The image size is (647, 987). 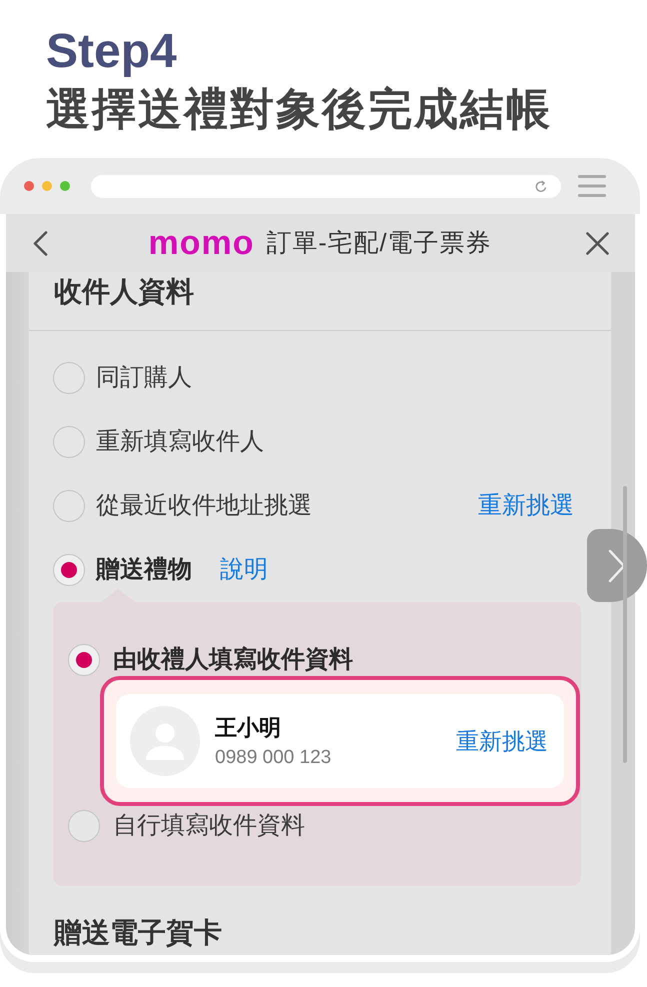 I want to click on step-title: 選擇送禮對象後完成結帳, so click(x=299, y=110).